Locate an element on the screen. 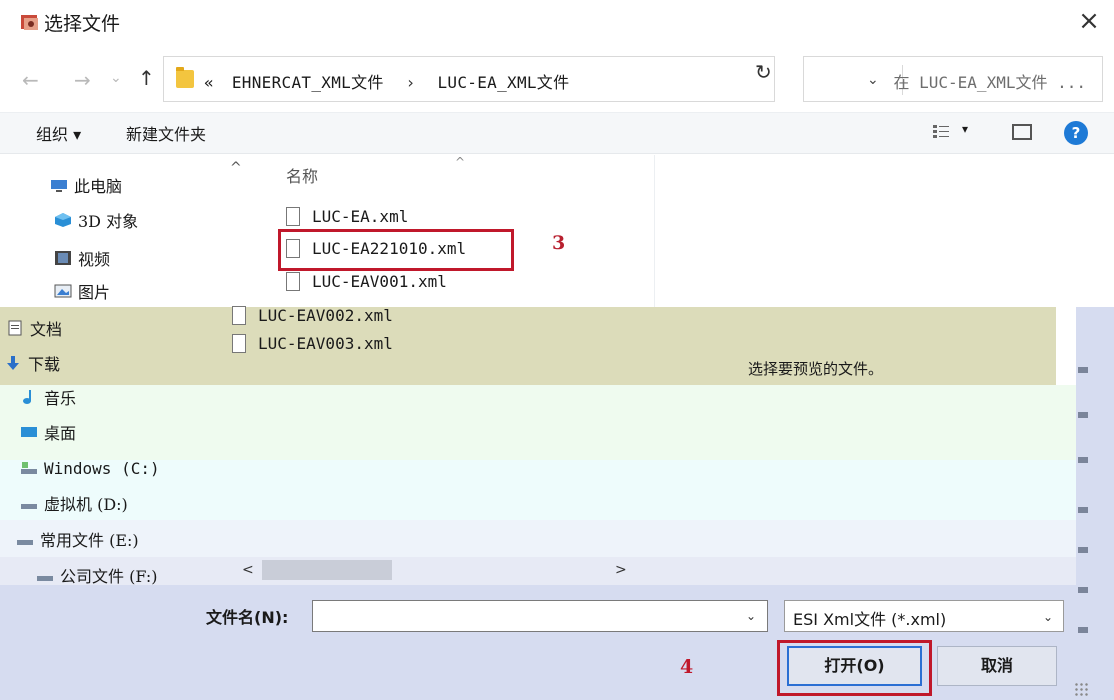  annotation-step-3: 3 is located at coordinates (559, 243).